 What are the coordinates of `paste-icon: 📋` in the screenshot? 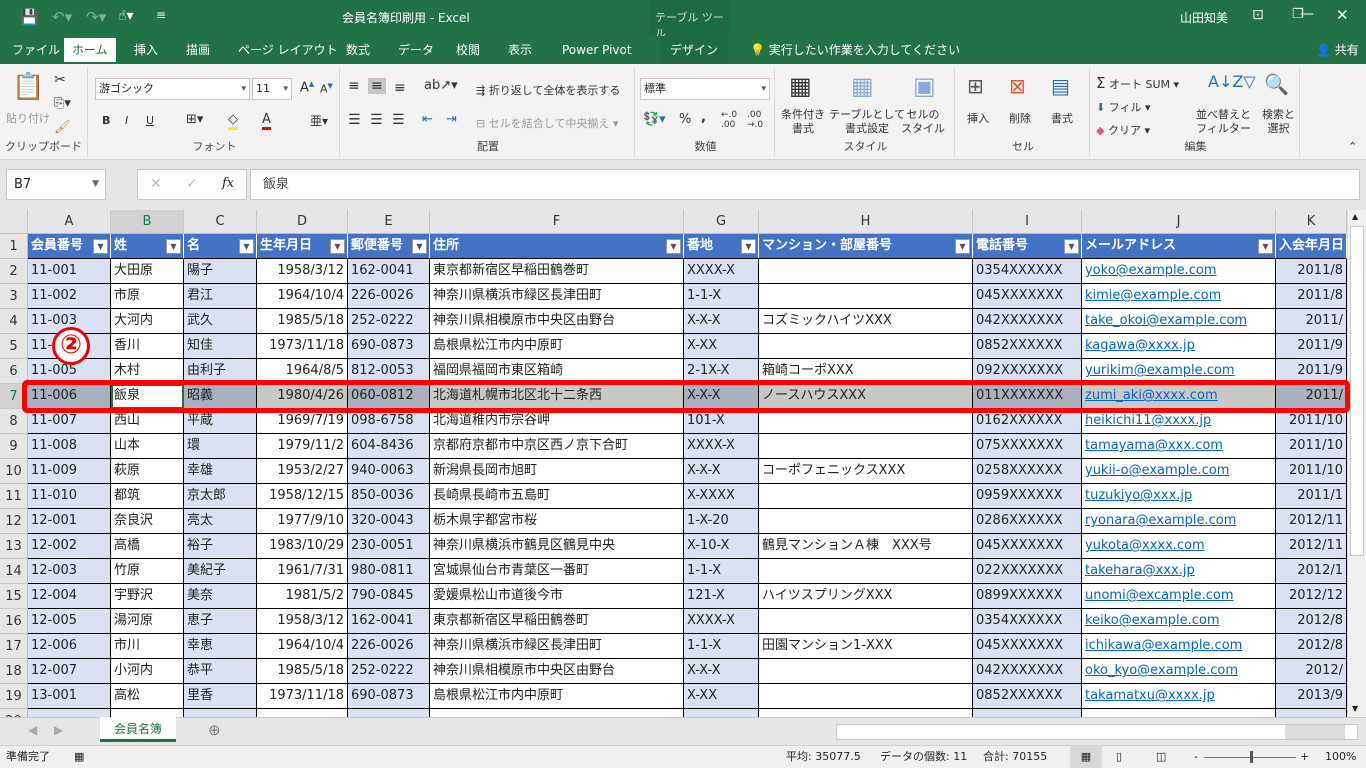 It's located at (28, 87).